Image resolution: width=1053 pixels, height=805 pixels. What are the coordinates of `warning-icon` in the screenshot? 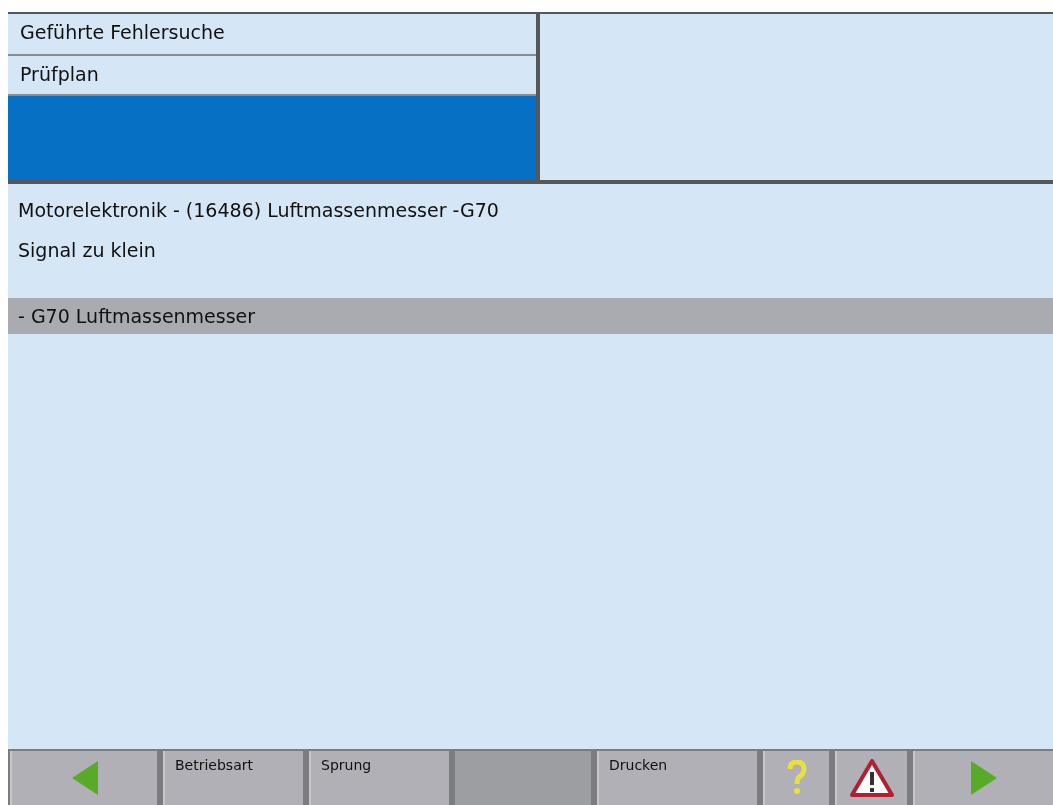 It's located at (872, 778).